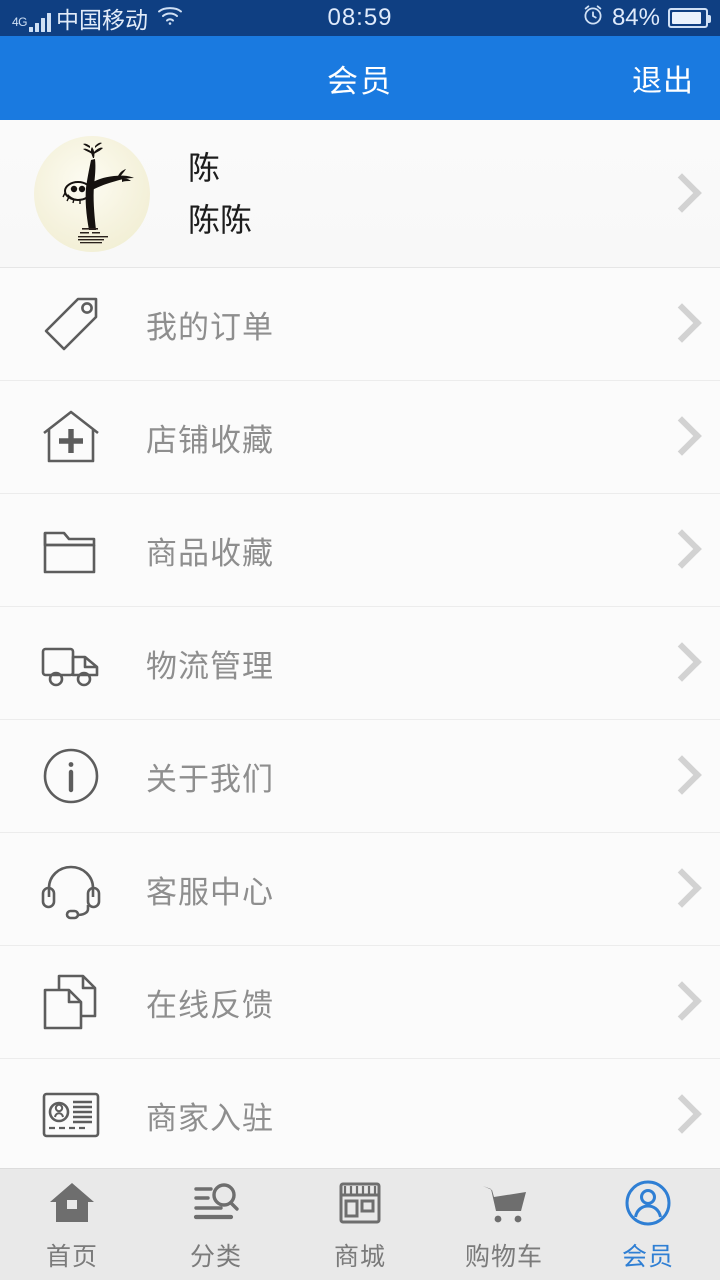 This screenshot has height=1280, width=720. I want to click on battery-percent-label: 84%, so click(635, 17).